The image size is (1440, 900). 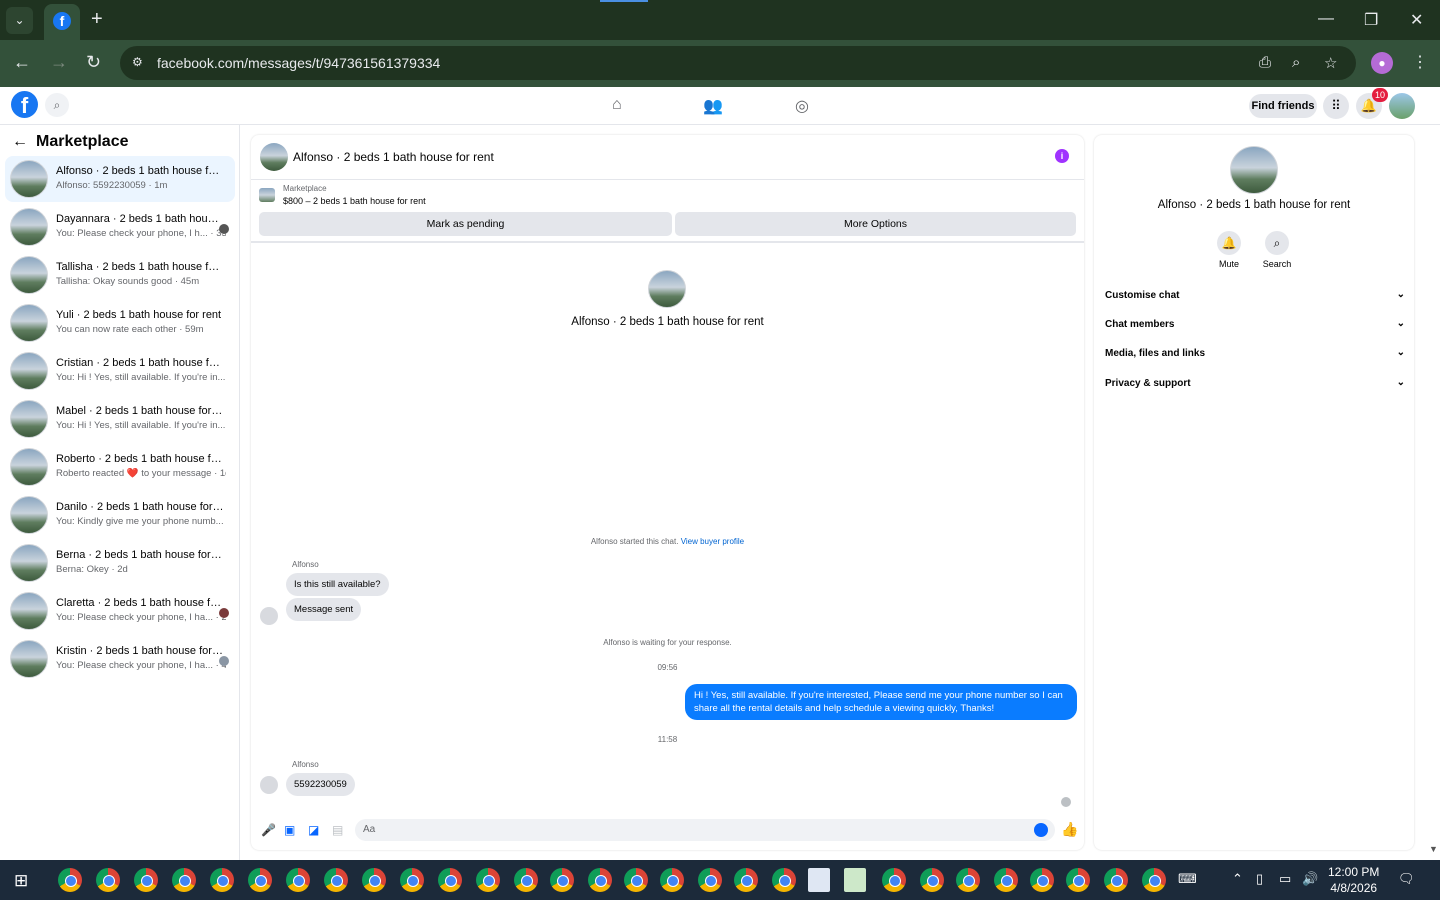 I want to click on privacy-support-row: Privacy & support ⌄, so click(x=1255, y=383).